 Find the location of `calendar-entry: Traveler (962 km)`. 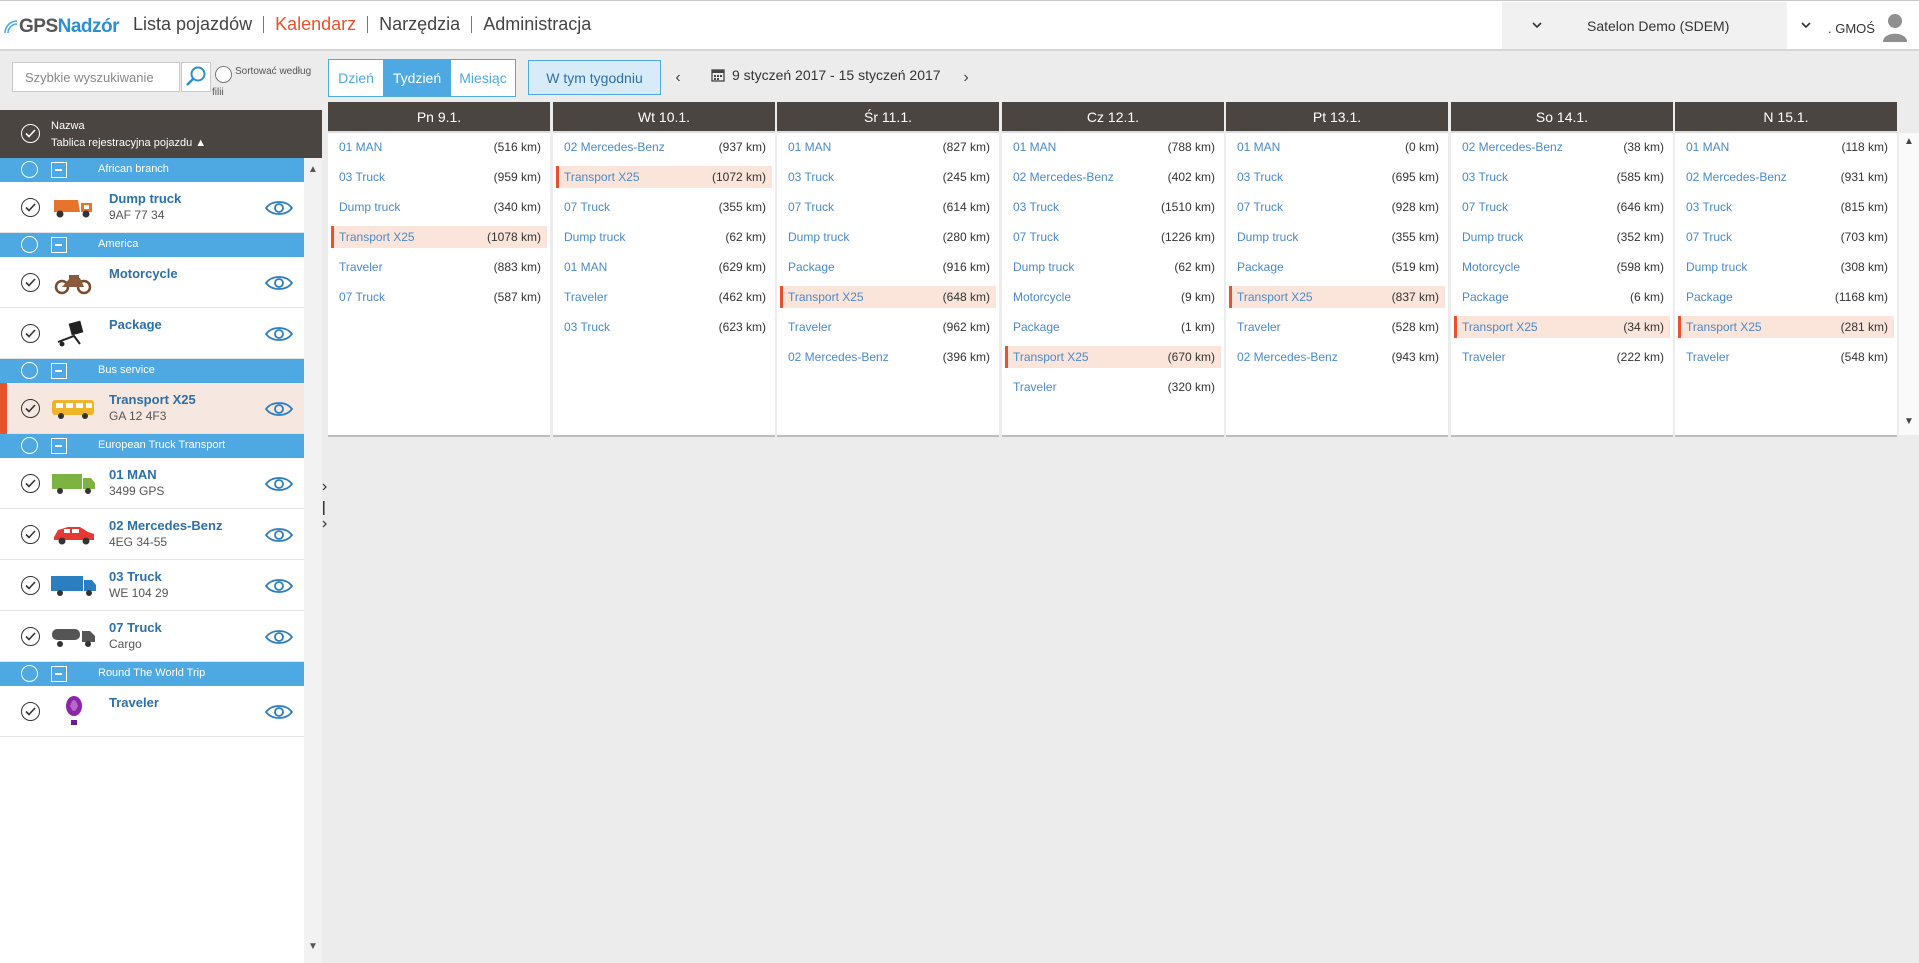

calendar-entry: Traveler (962 km) is located at coordinates (888, 327).